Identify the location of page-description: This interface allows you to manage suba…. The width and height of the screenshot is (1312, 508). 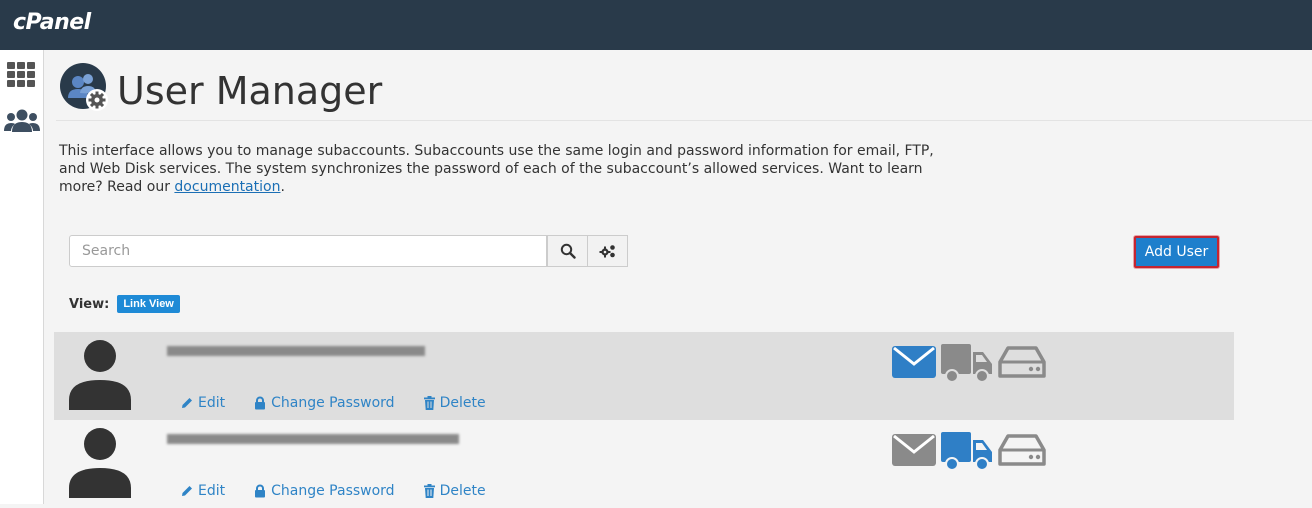
(509, 169).